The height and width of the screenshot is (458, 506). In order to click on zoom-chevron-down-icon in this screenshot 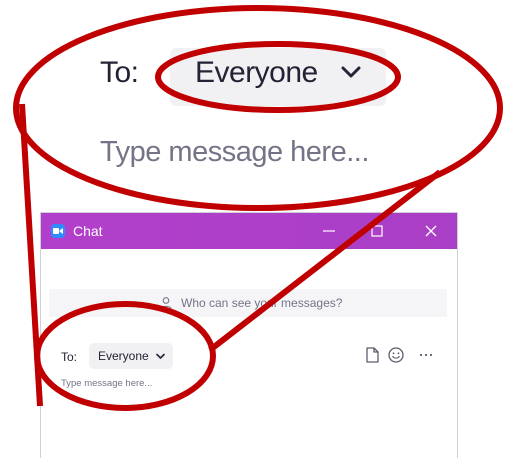, I will do `click(351, 72)`.